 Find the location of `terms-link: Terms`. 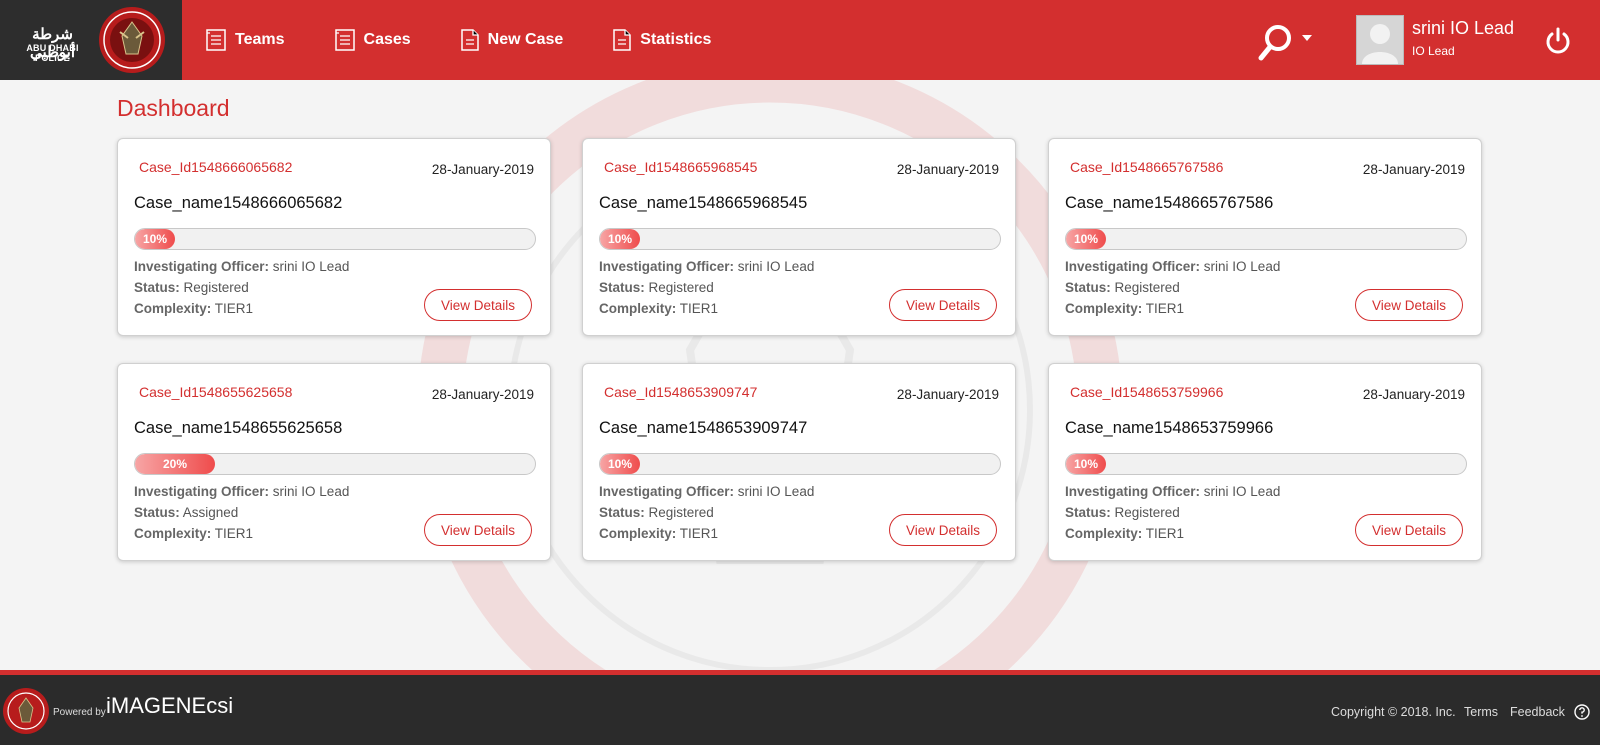

terms-link: Terms is located at coordinates (1481, 712).